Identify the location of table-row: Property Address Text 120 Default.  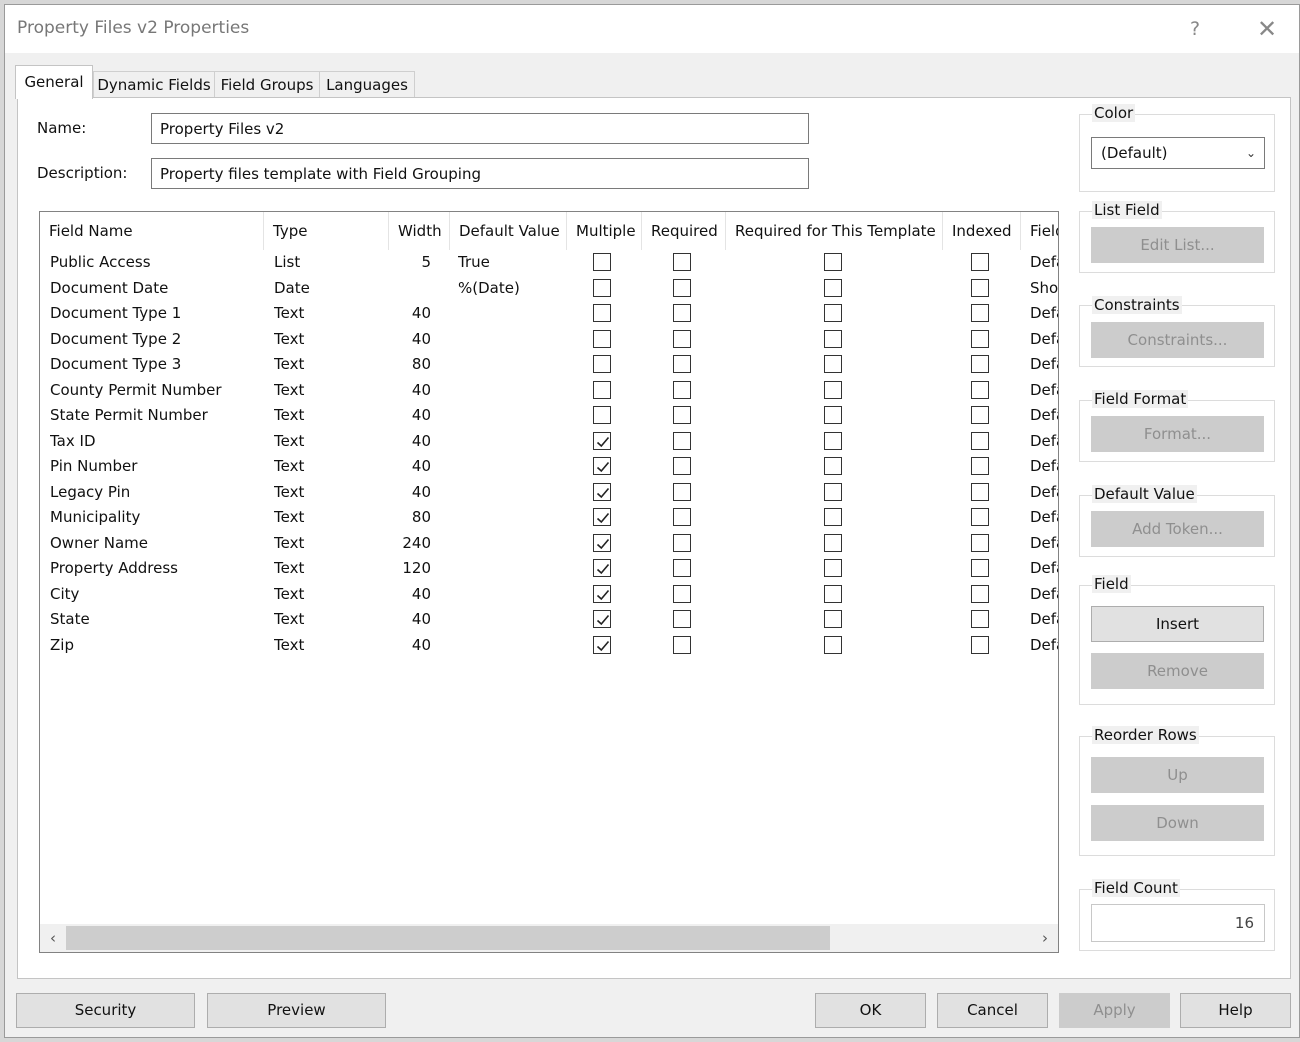
(549, 569).